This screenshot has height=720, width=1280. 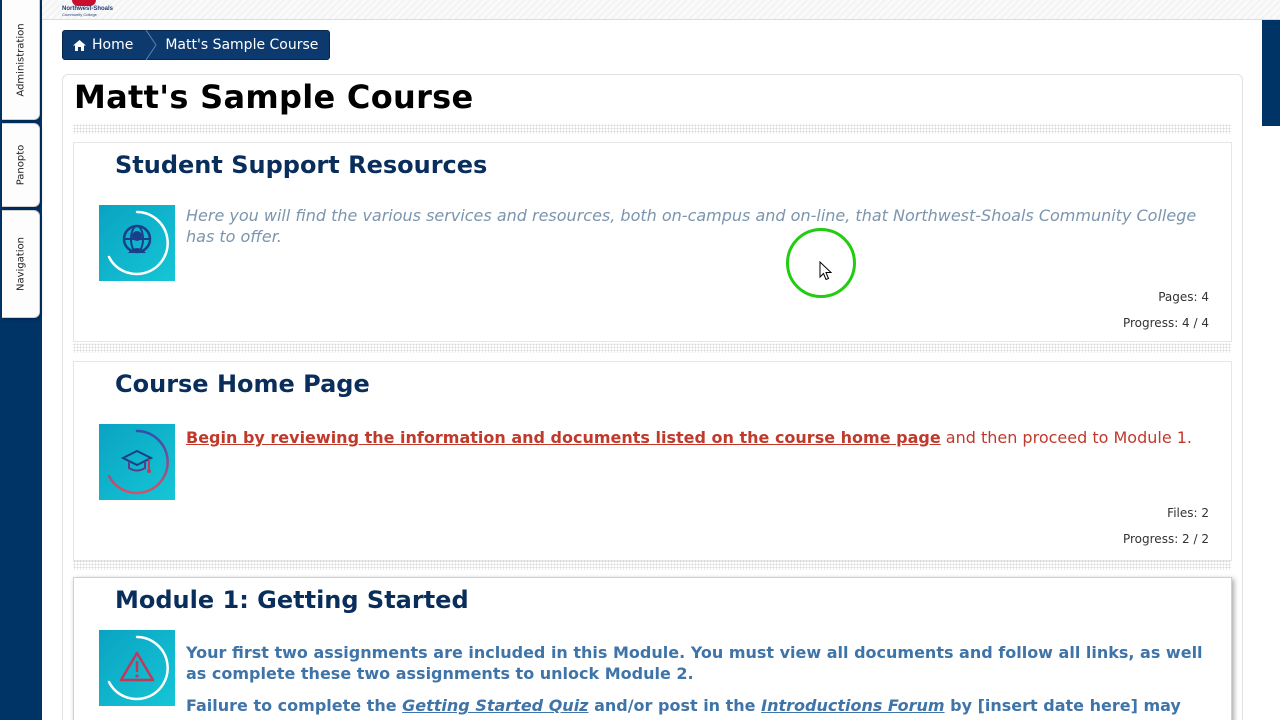 What do you see at coordinates (1165, 323) in the screenshot?
I see `progress-count: Progress: 4 / 4` at bounding box center [1165, 323].